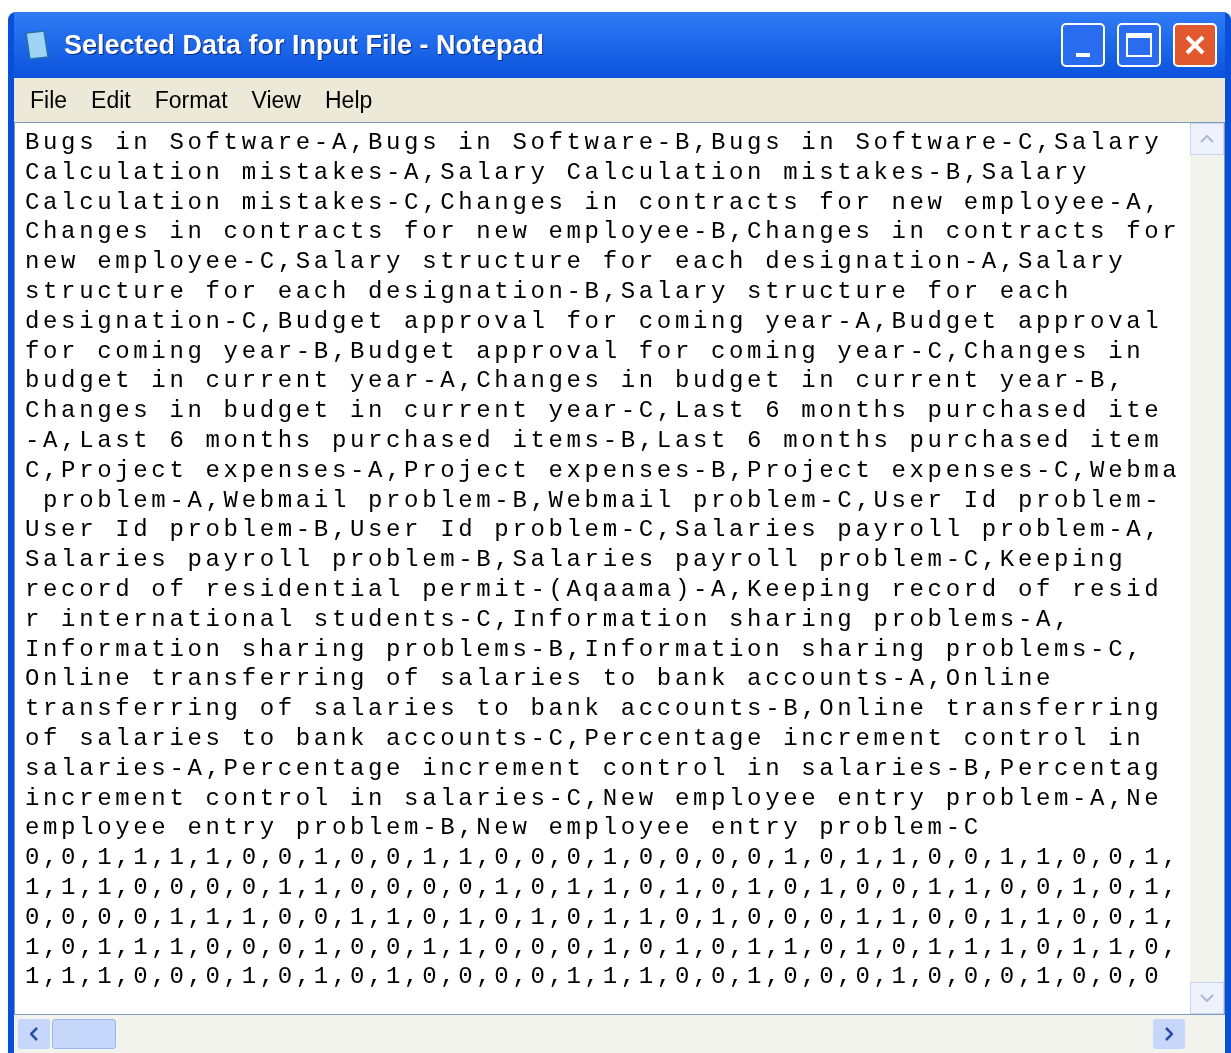  I want to click on text-line: User Id problem-B,User Id problem-C,Salaries payroll problem-A,, so click(594, 530).